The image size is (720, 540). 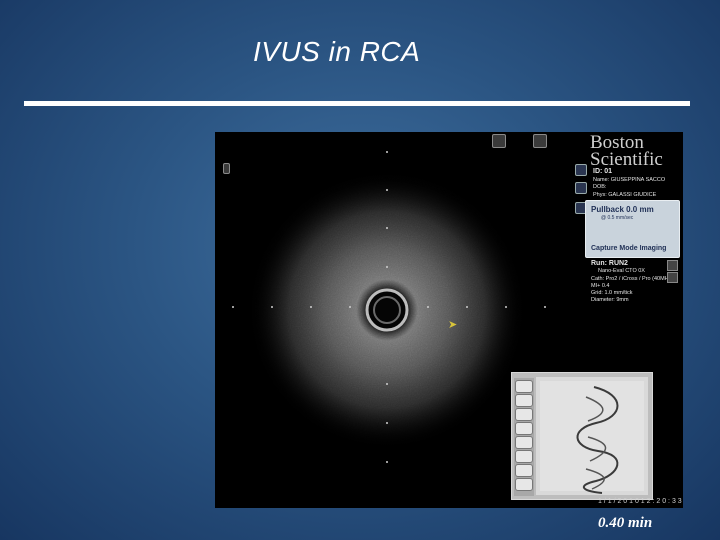 What do you see at coordinates (610, 300) in the screenshot?
I see `diameter-info: Diameter: 9mm` at bounding box center [610, 300].